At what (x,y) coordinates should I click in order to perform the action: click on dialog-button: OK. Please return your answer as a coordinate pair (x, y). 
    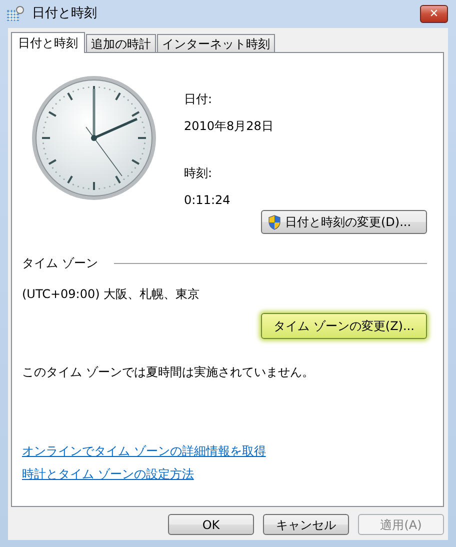
    Looking at the image, I should click on (211, 524).